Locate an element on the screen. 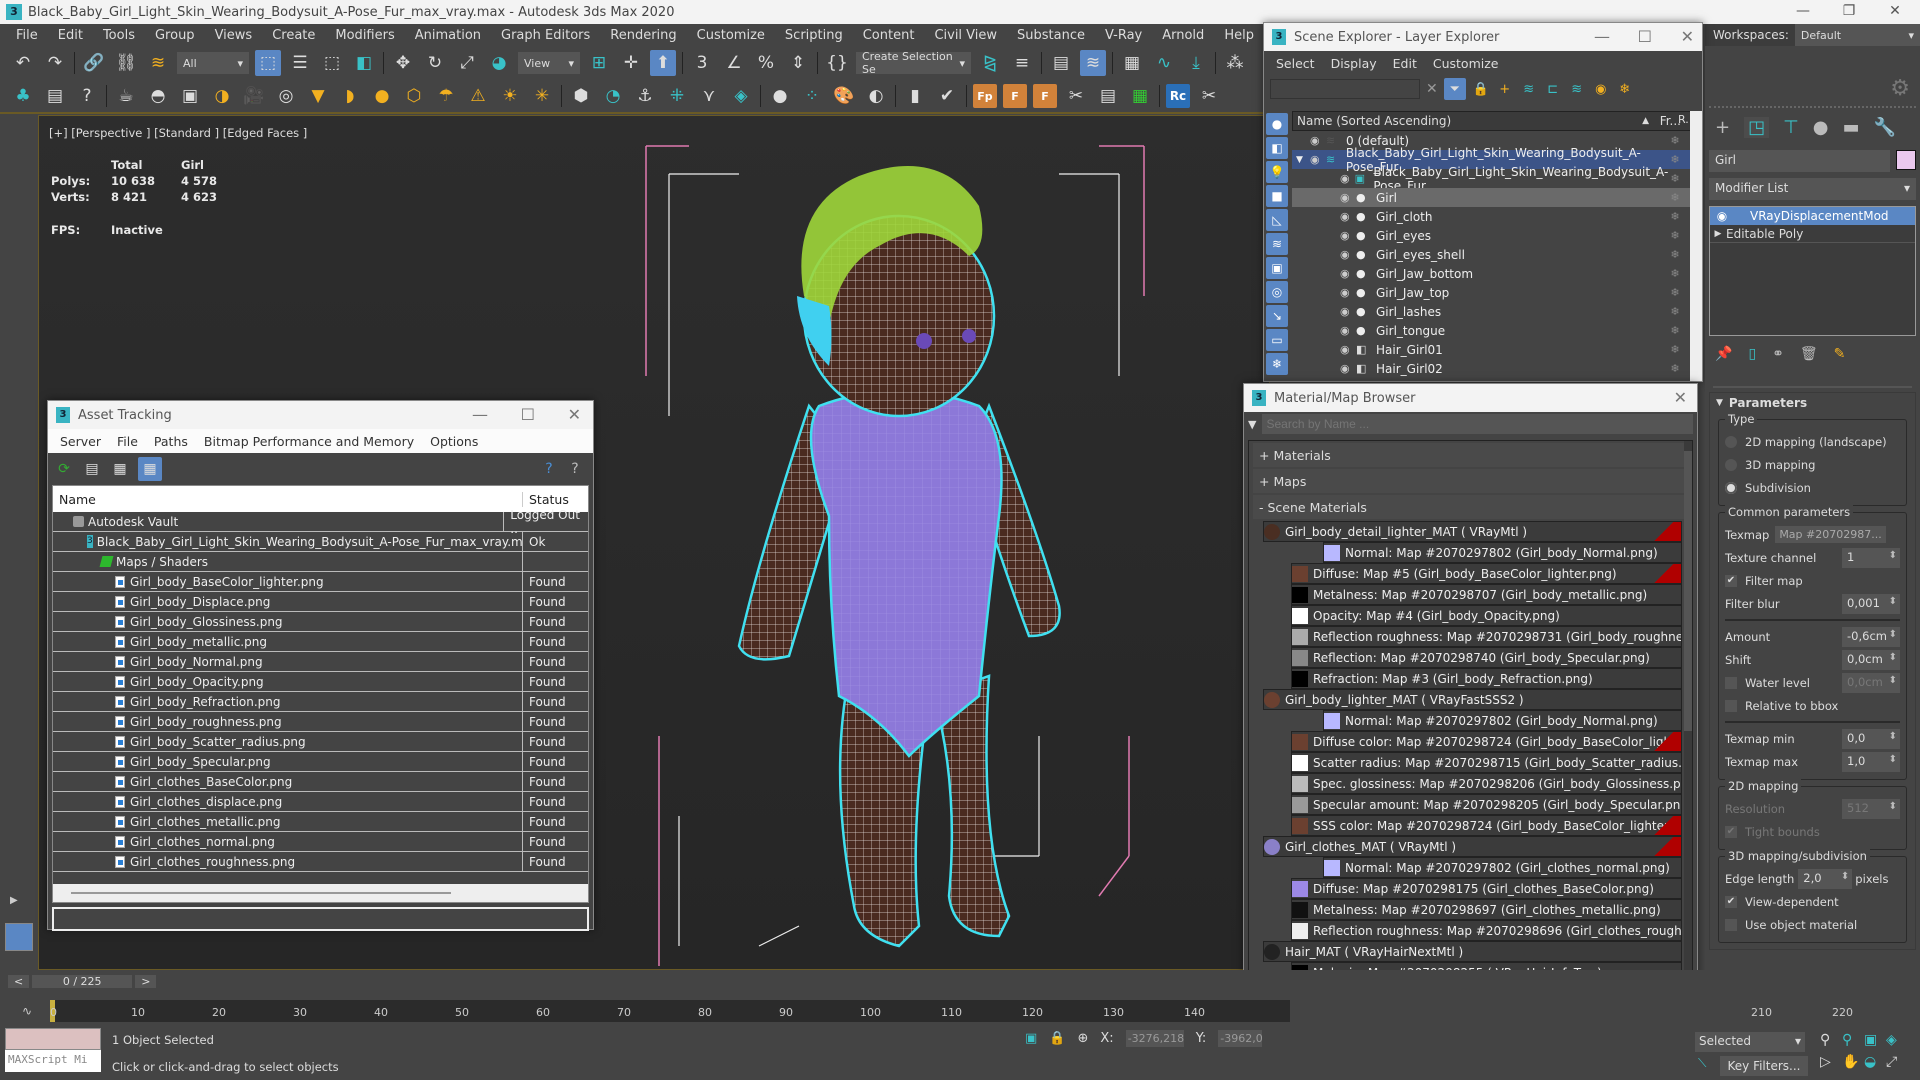 This screenshot has height=1080, width=1920. column-status: Status is located at coordinates (546, 499).